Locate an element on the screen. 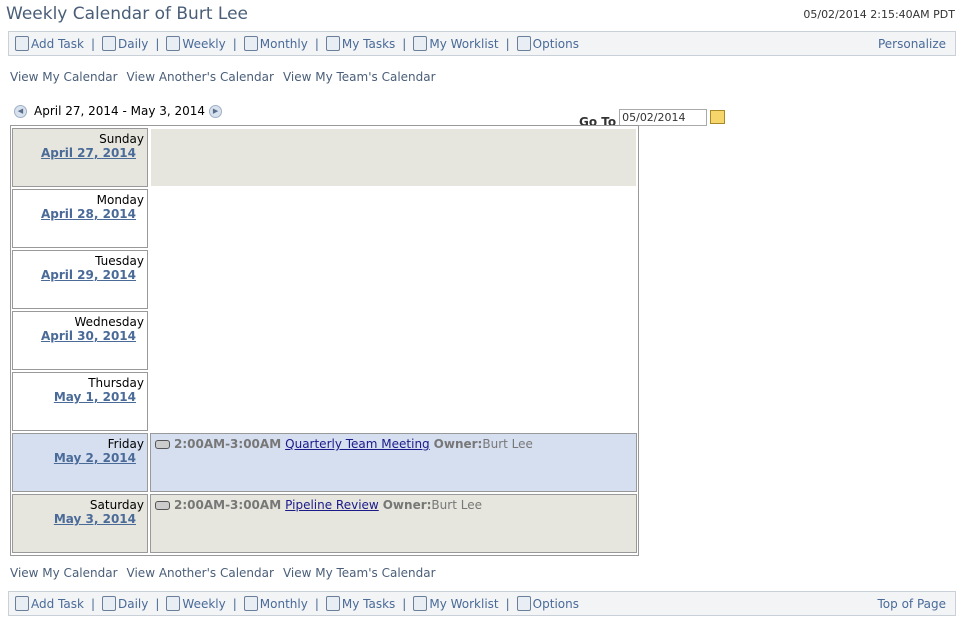  day-date-link: April 30, 2014 is located at coordinates (78, 336).